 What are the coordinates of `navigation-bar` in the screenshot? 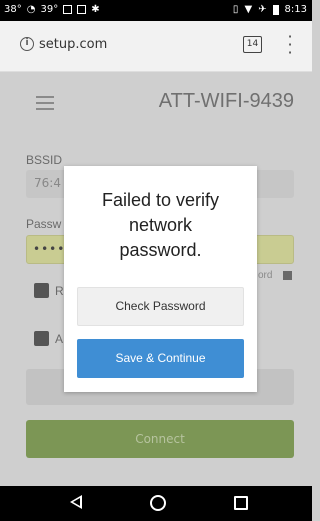 It's located at (156, 503).